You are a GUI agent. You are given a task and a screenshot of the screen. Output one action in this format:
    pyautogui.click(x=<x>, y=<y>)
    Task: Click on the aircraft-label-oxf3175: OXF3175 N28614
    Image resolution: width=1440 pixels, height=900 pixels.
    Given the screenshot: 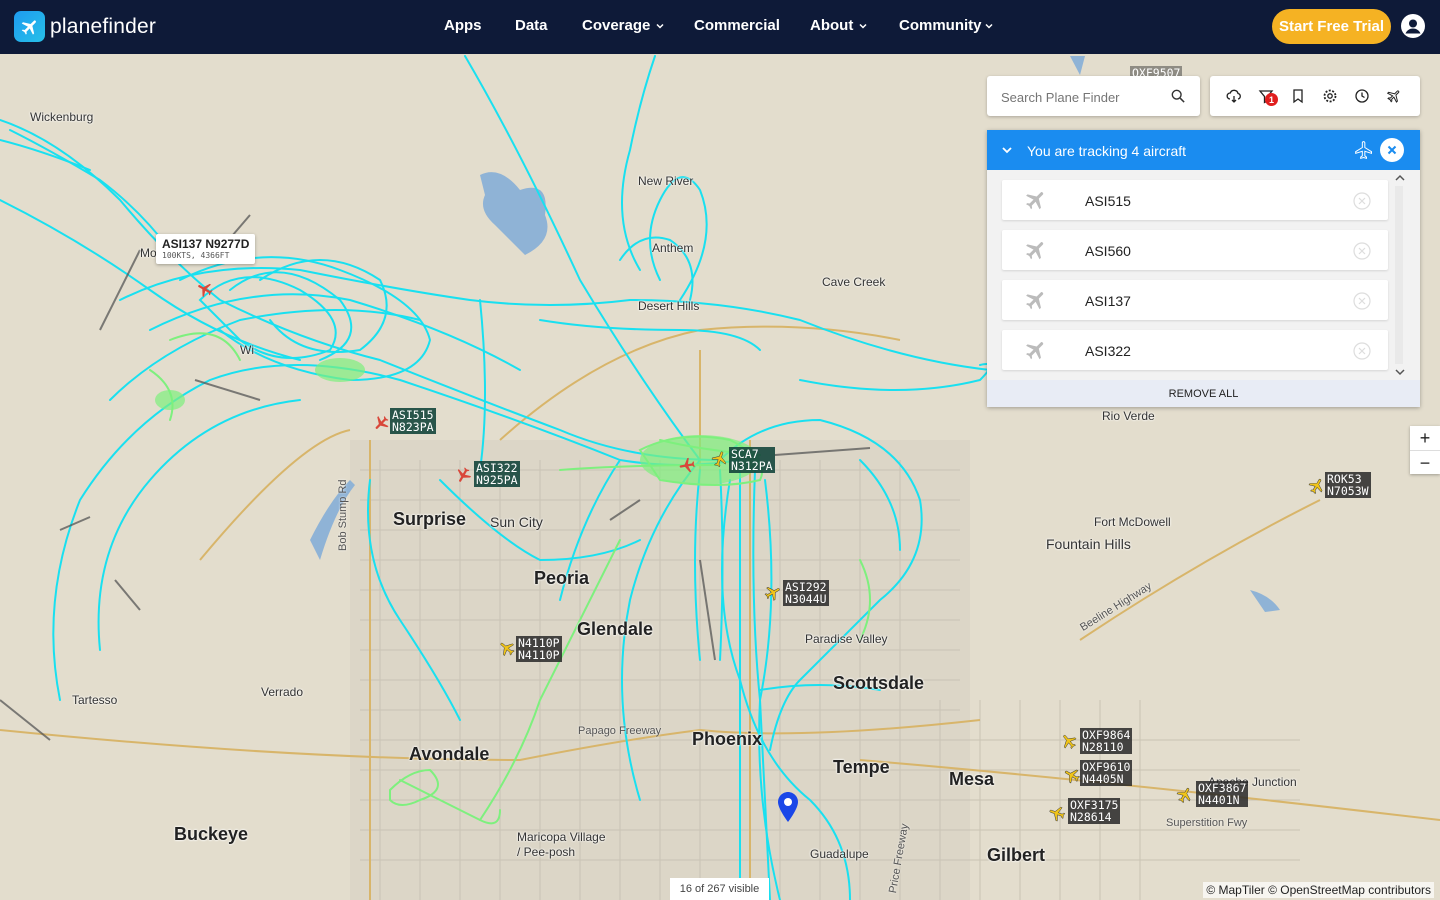 What is the action you would take?
    pyautogui.click(x=1094, y=811)
    